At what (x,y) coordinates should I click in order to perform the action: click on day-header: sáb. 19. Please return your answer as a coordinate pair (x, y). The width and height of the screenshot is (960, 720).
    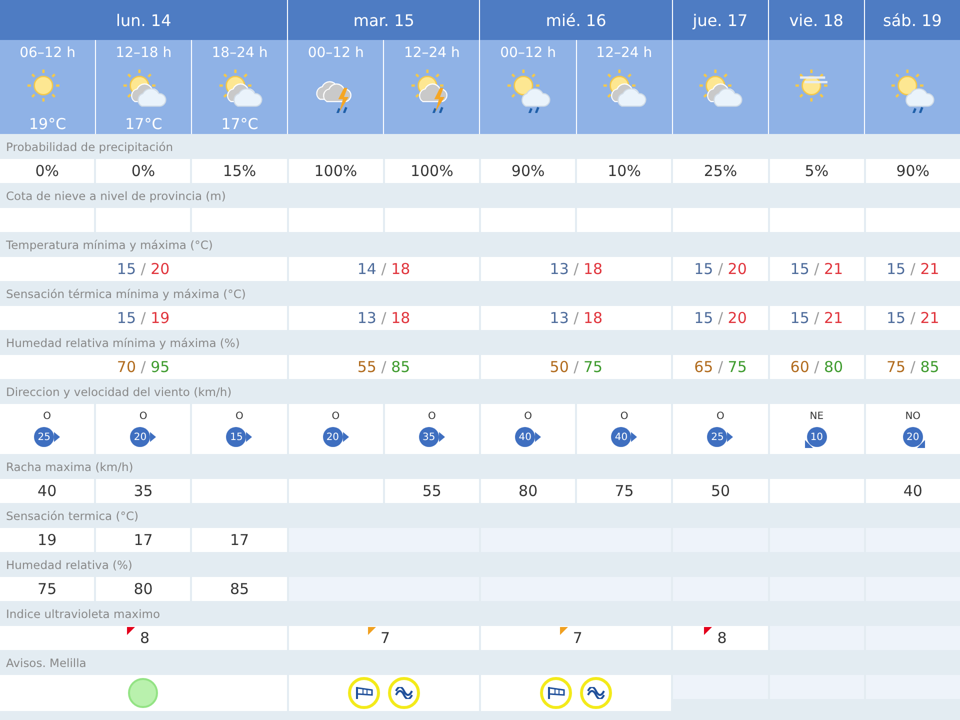
    Looking at the image, I should click on (912, 20).